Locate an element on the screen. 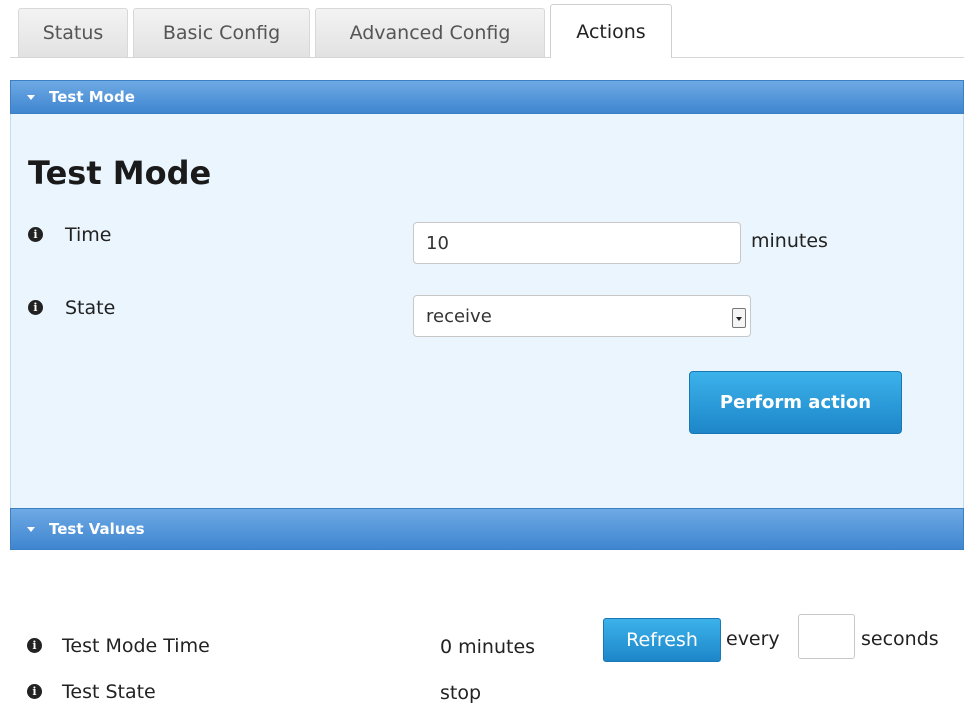 The image size is (964, 704). perform-action-button: Perform action is located at coordinates (795, 402).